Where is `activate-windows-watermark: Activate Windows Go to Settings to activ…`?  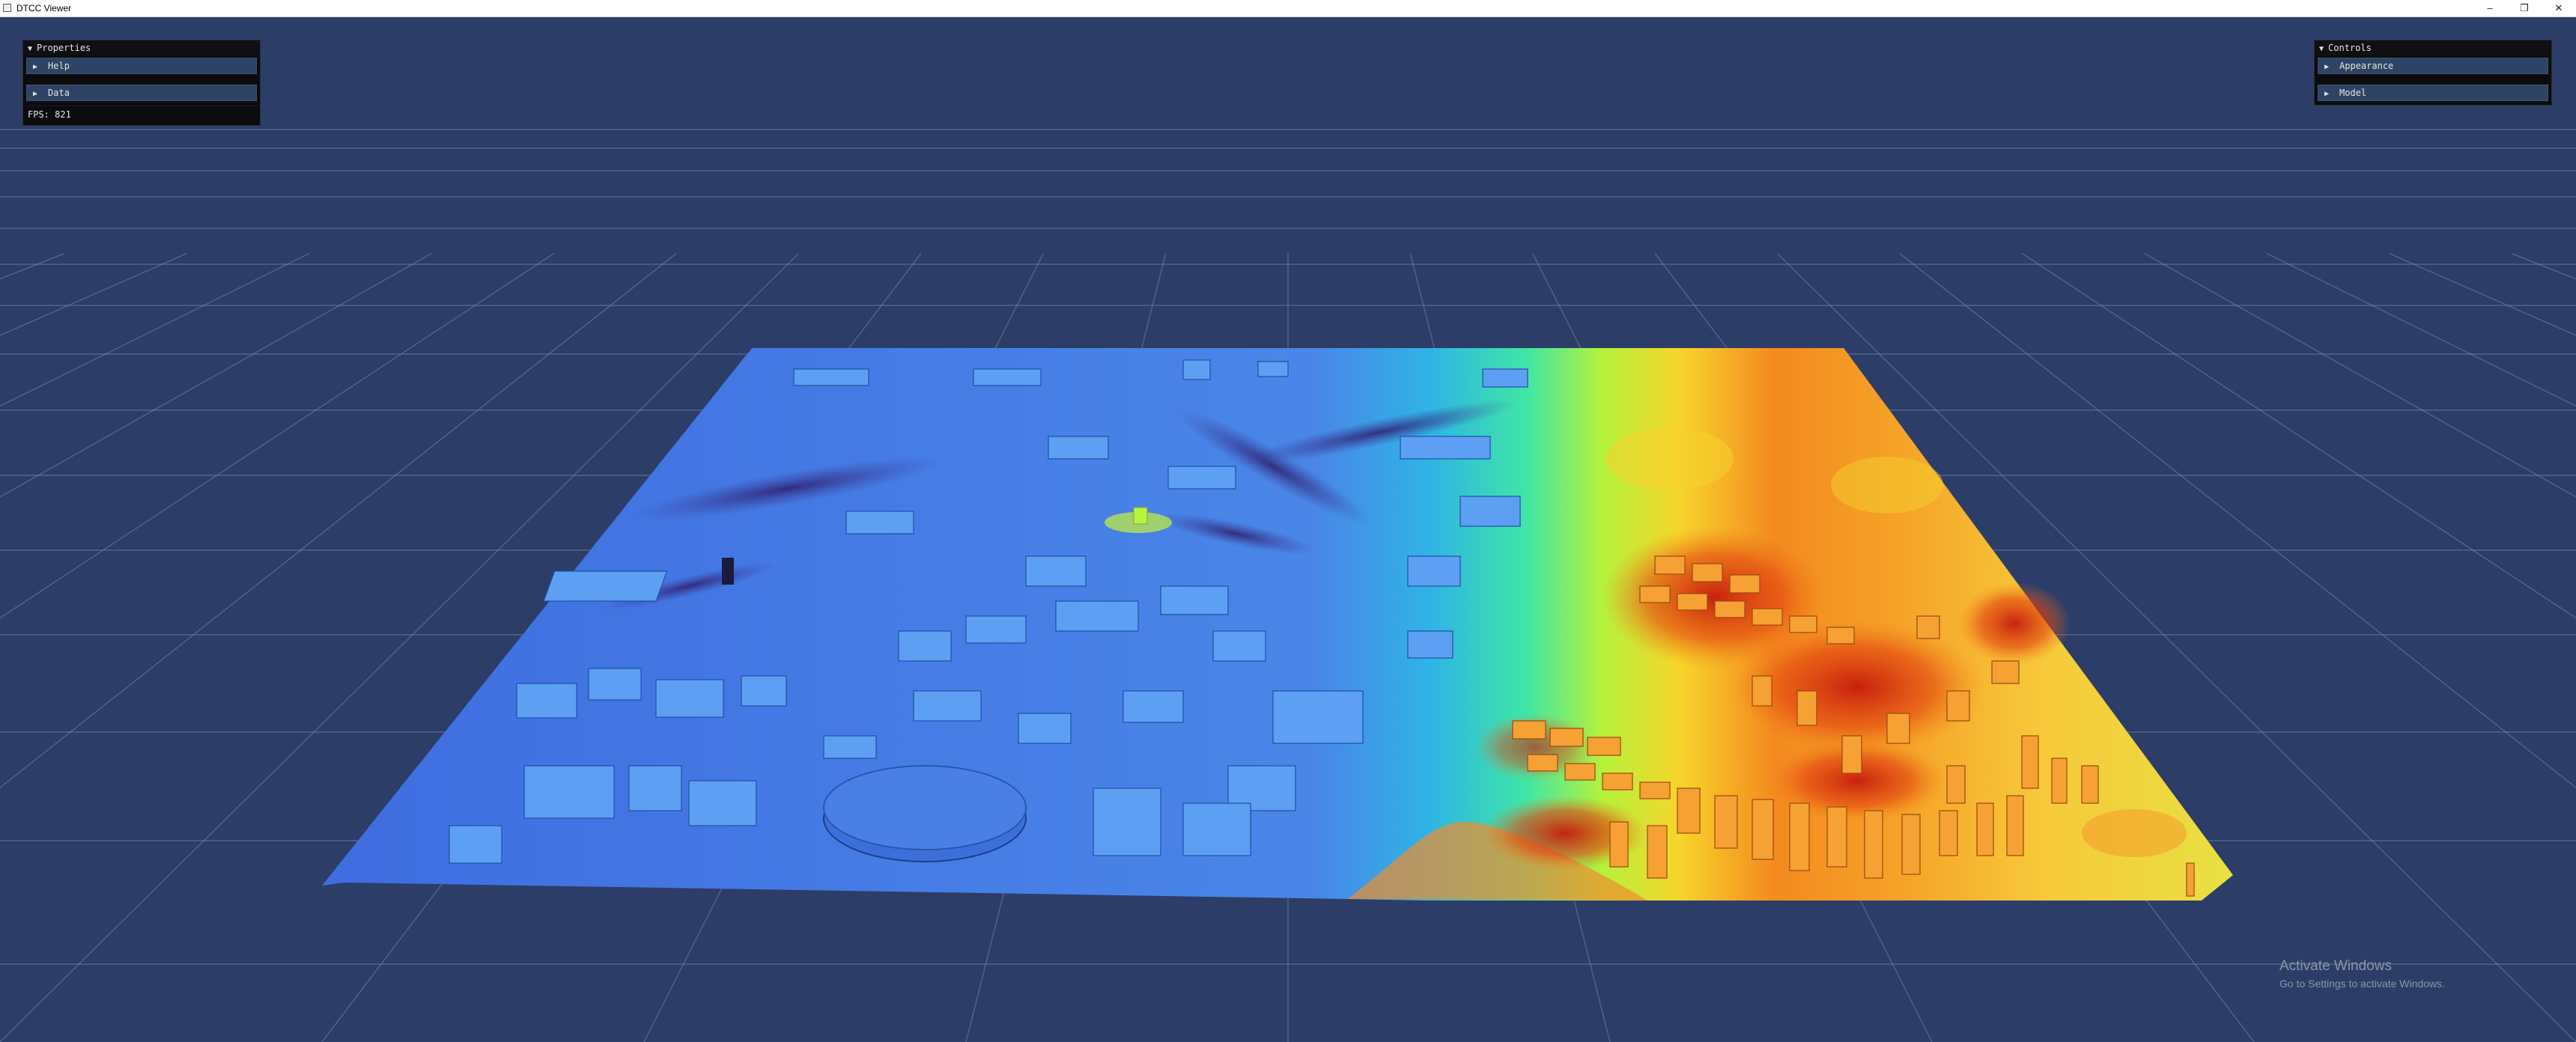
activate-windows-watermark: Activate Windows Go to Settings to activ… is located at coordinates (2362, 974).